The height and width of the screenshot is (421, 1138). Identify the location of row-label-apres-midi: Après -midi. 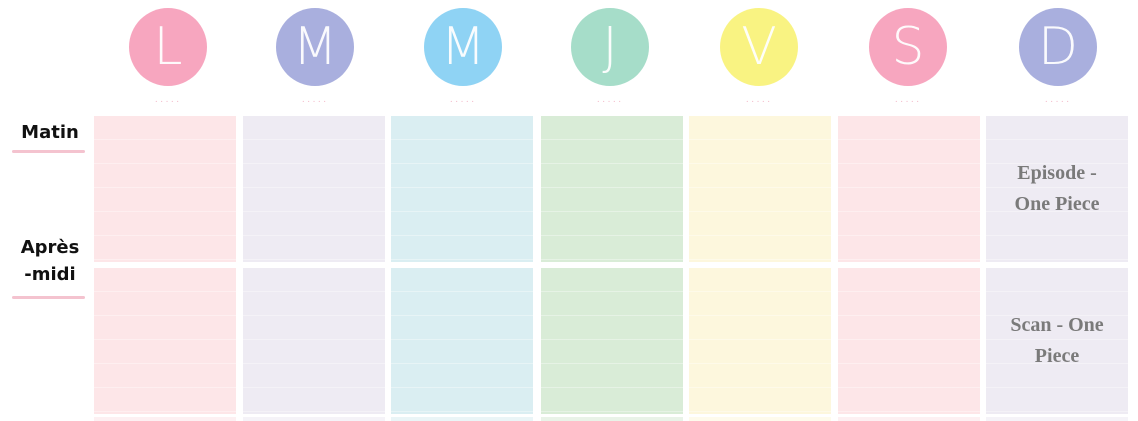
(50, 261).